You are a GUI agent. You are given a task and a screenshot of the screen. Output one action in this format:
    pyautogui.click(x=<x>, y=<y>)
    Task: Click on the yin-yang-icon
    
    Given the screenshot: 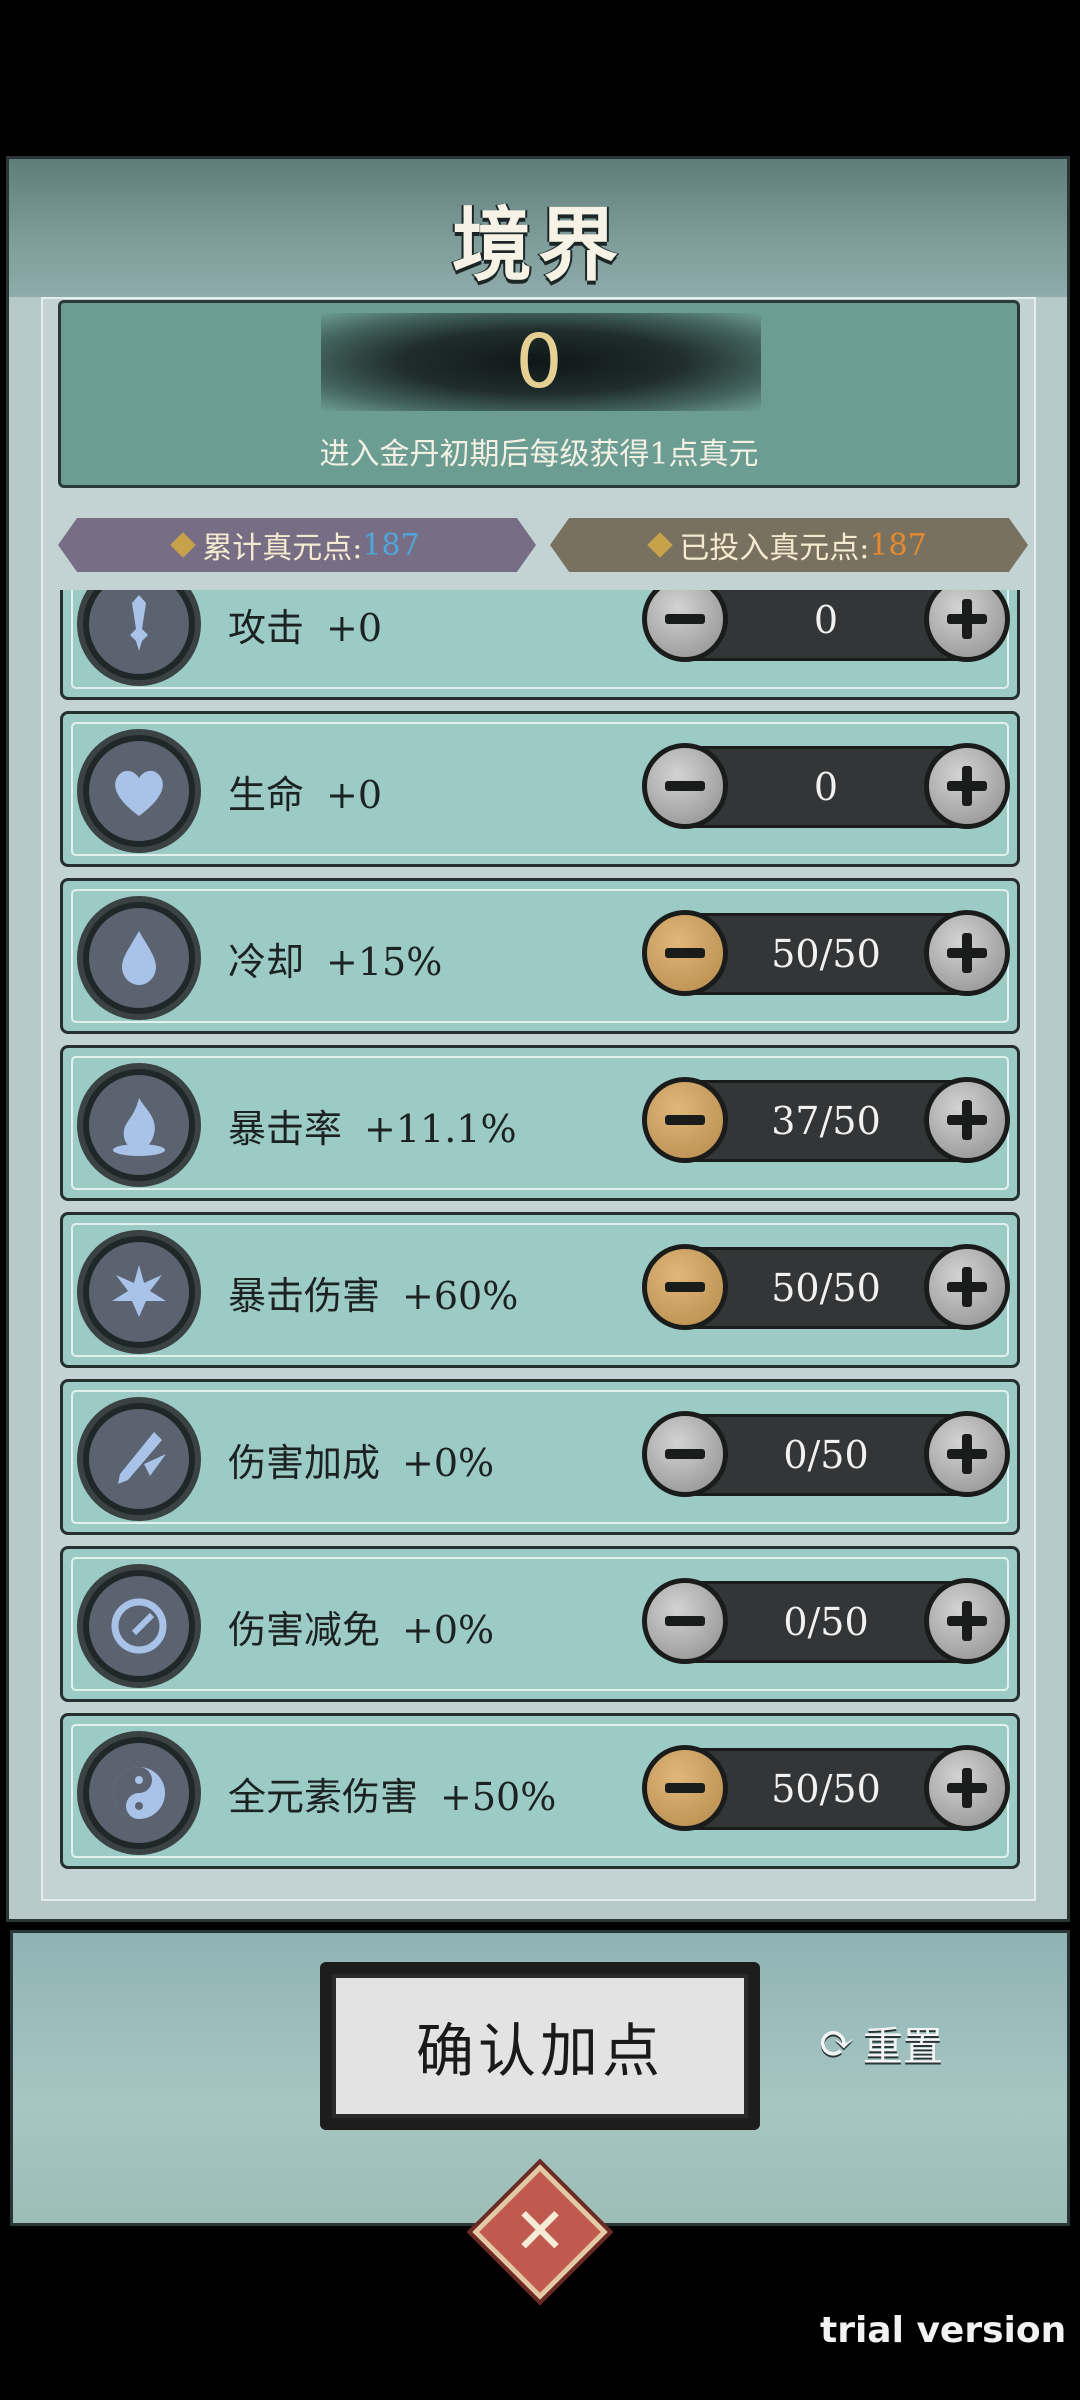 What is the action you would take?
    pyautogui.click(x=139, y=1793)
    